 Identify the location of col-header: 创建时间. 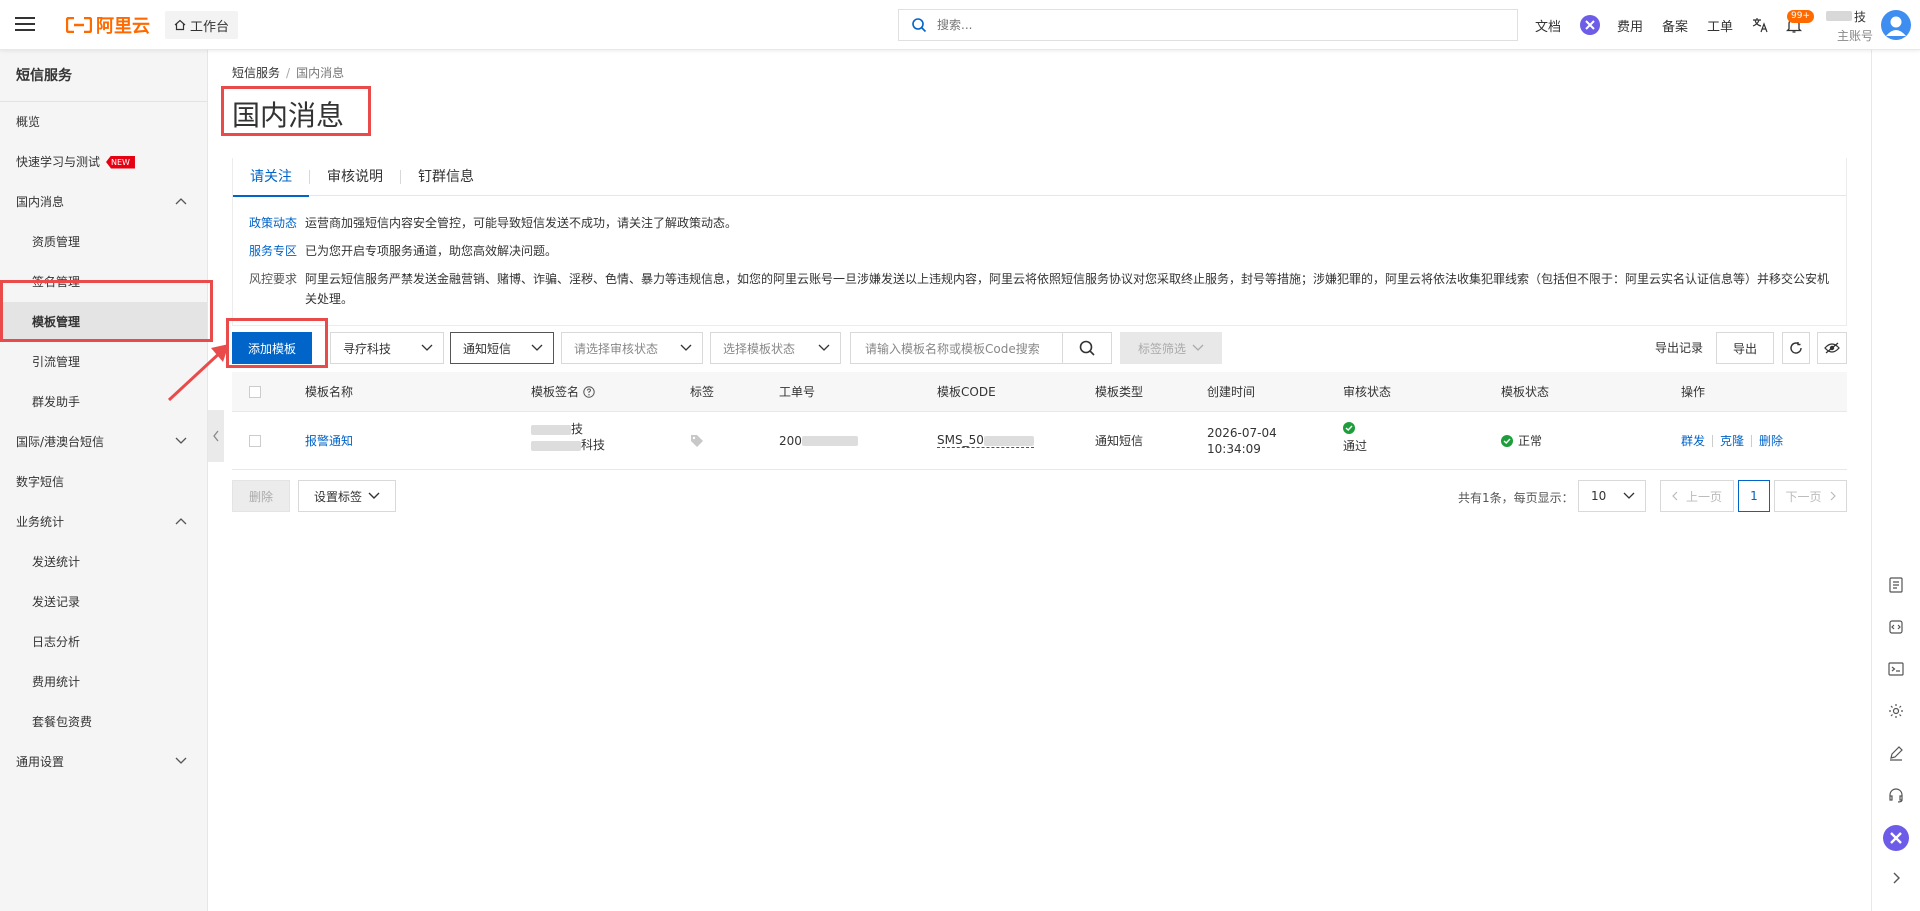
(1231, 392).